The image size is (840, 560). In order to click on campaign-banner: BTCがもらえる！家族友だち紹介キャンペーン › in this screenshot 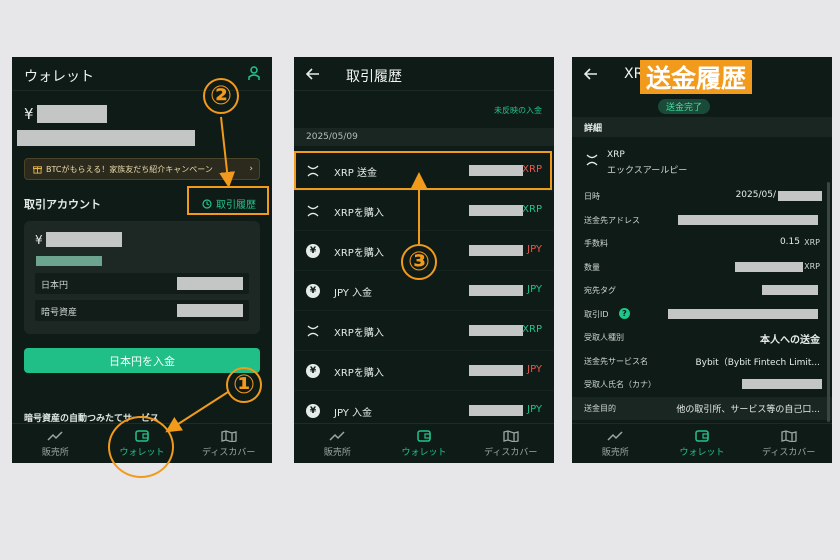, I will do `click(142, 169)`.